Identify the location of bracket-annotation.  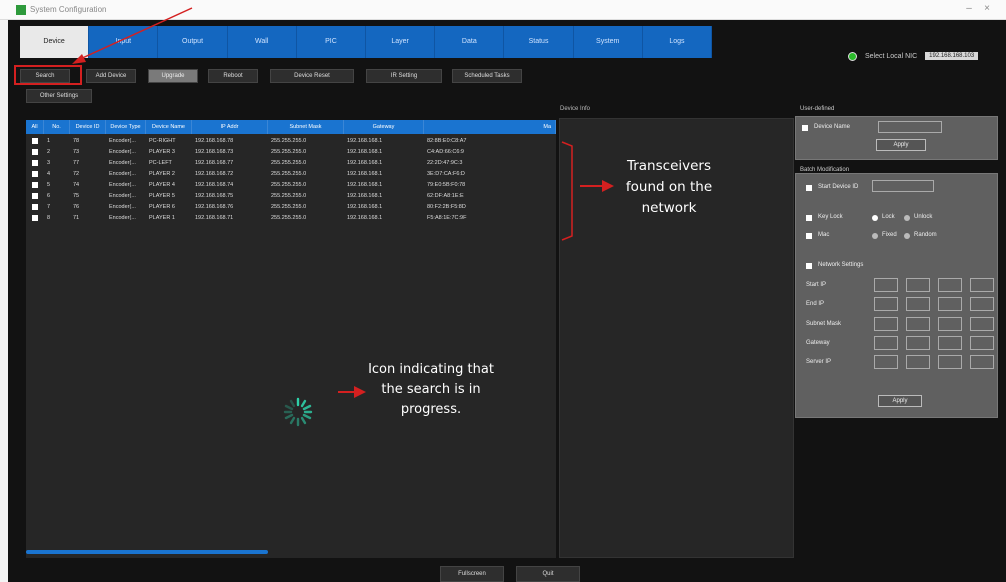
(567, 191).